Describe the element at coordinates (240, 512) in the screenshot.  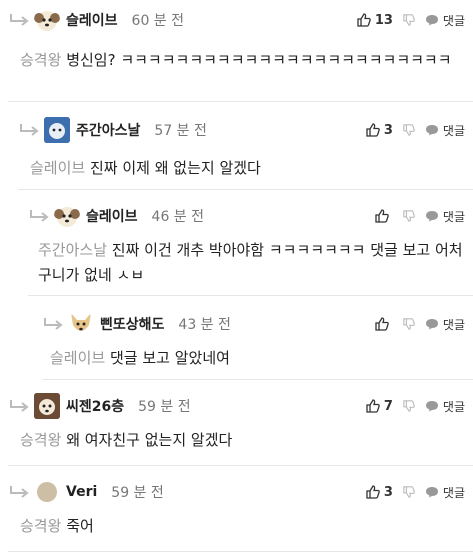
I see `comment-item: Veri 59 분 전 3 댓글 승격왕 죽어` at that location.